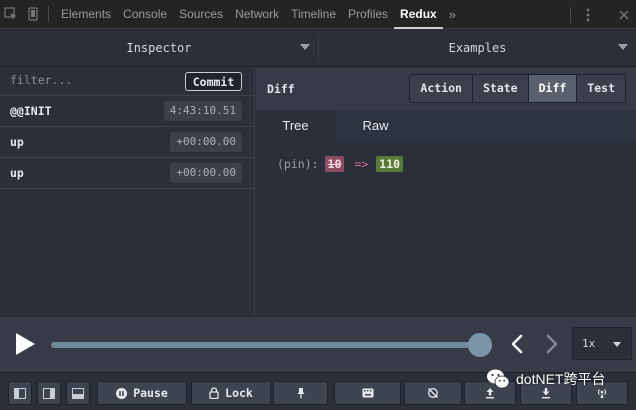  I want to click on commit-button: Commit, so click(213, 81).